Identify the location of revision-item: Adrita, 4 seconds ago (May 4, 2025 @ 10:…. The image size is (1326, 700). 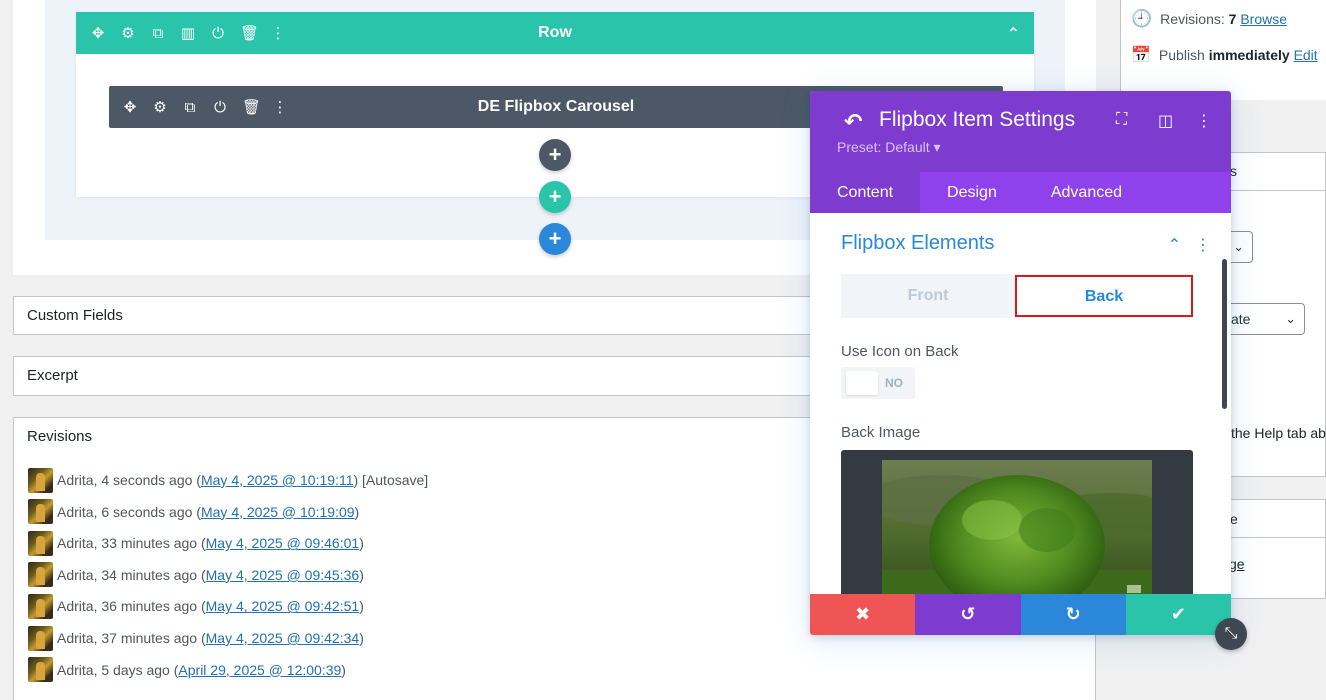
(228, 480).